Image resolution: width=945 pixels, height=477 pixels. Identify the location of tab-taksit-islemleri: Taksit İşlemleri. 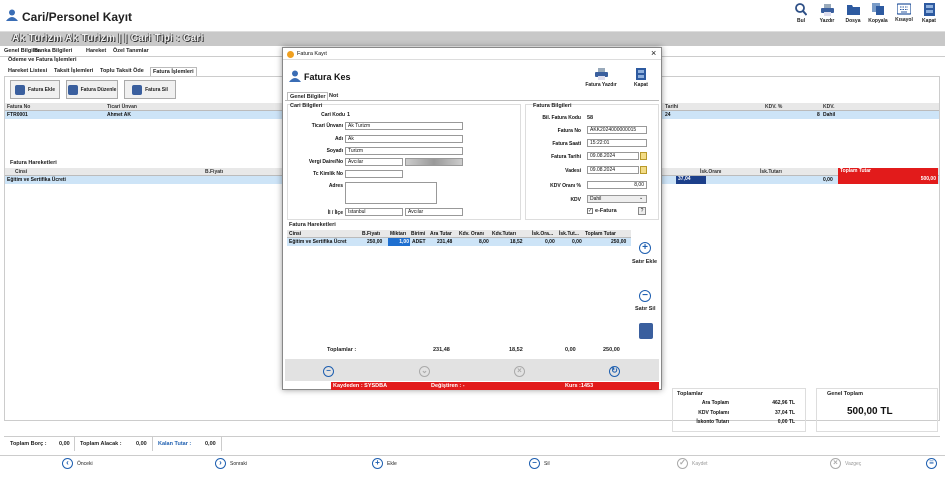
(73, 71).